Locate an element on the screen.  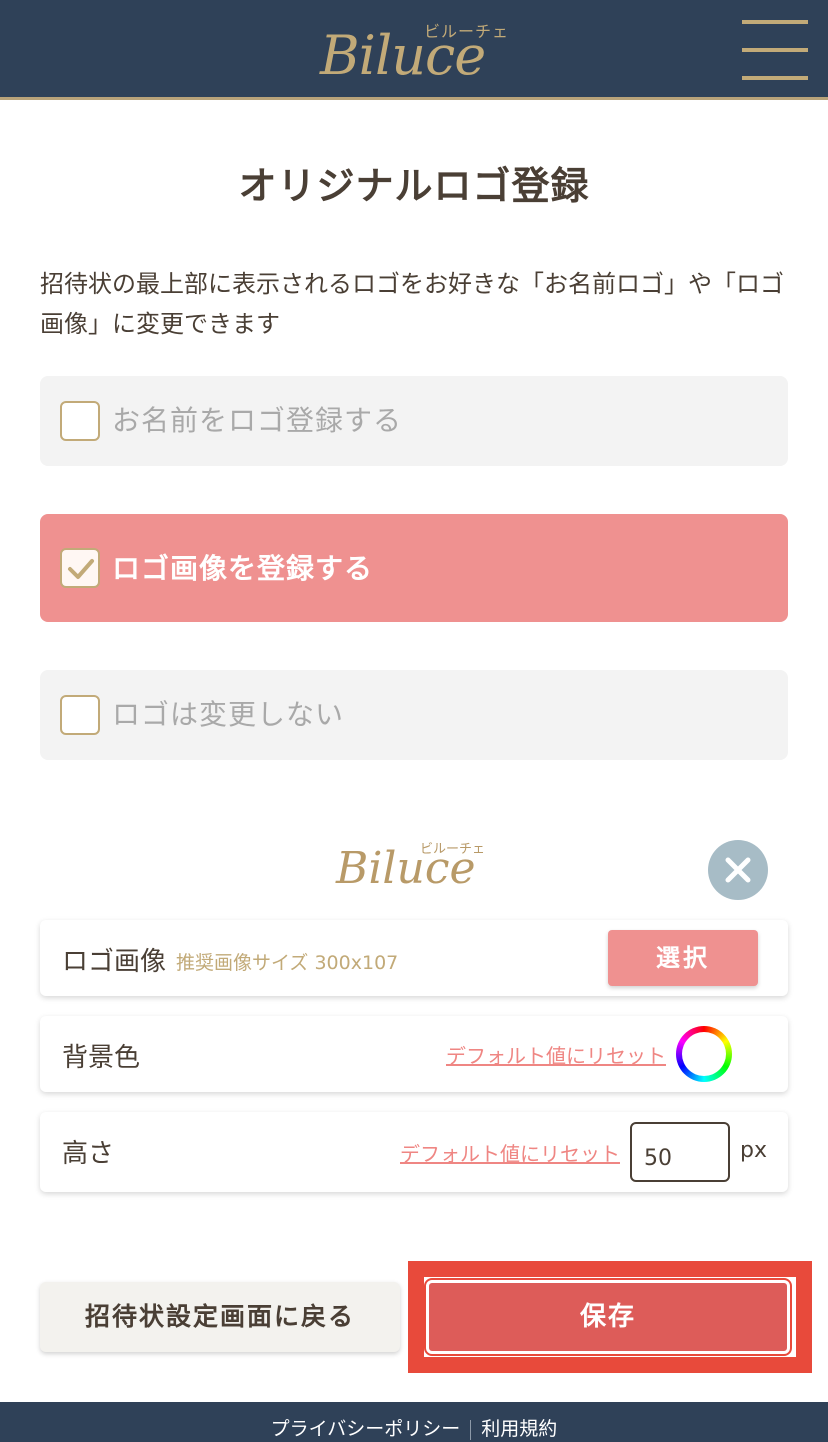
brand-logo-kana: ビルーチェ is located at coordinates (467, 31).